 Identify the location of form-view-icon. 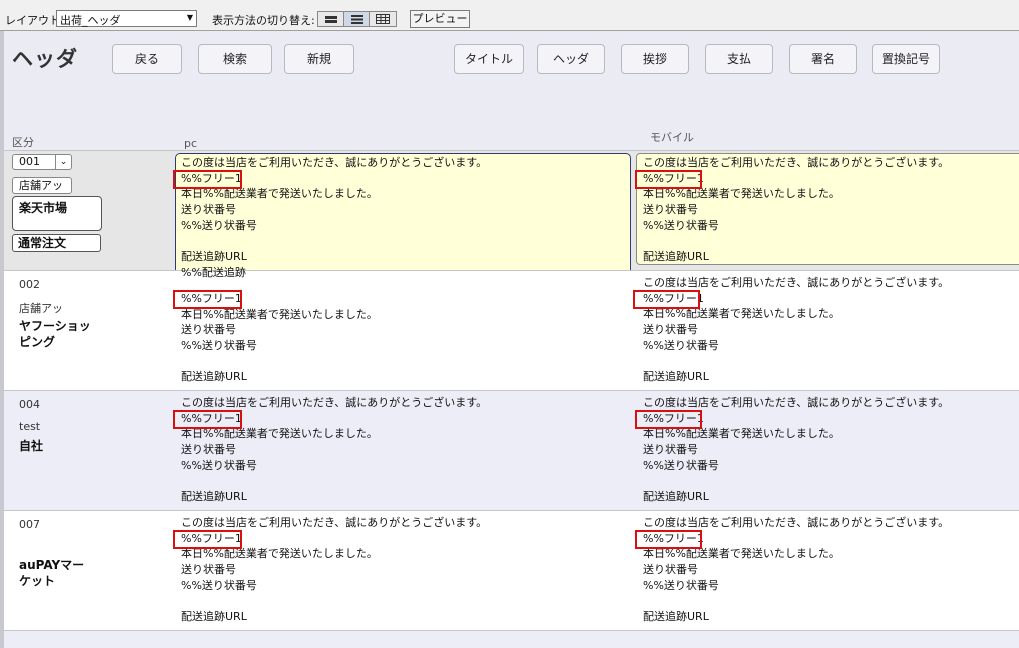
(330, 19).